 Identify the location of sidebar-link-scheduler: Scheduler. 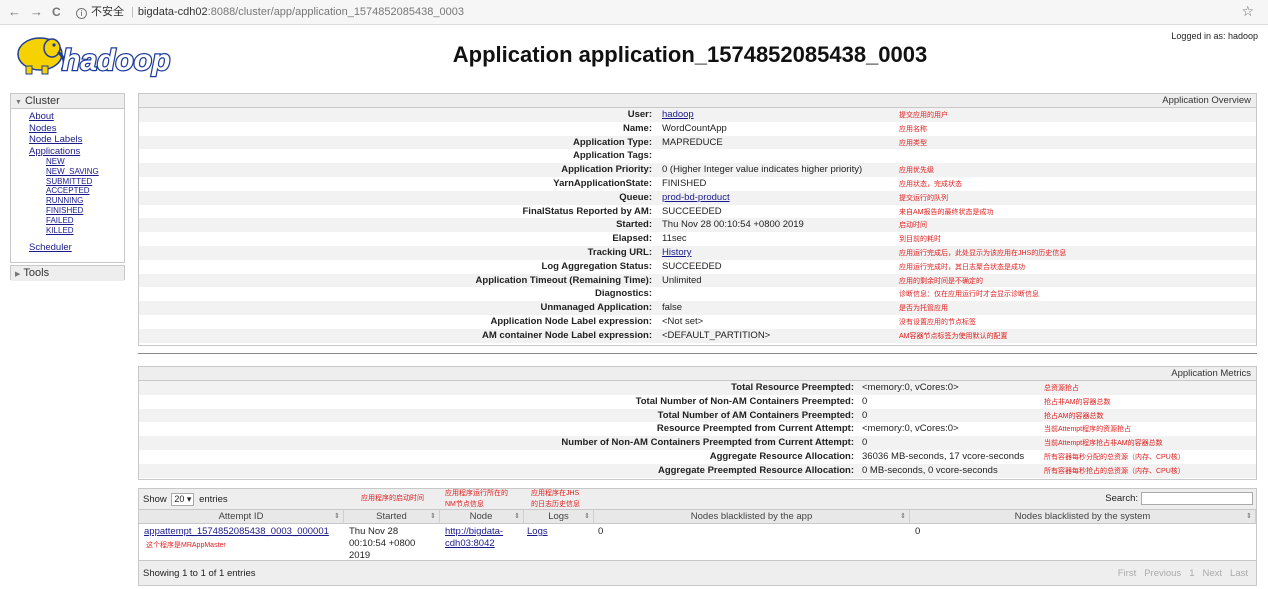
(50, 247).